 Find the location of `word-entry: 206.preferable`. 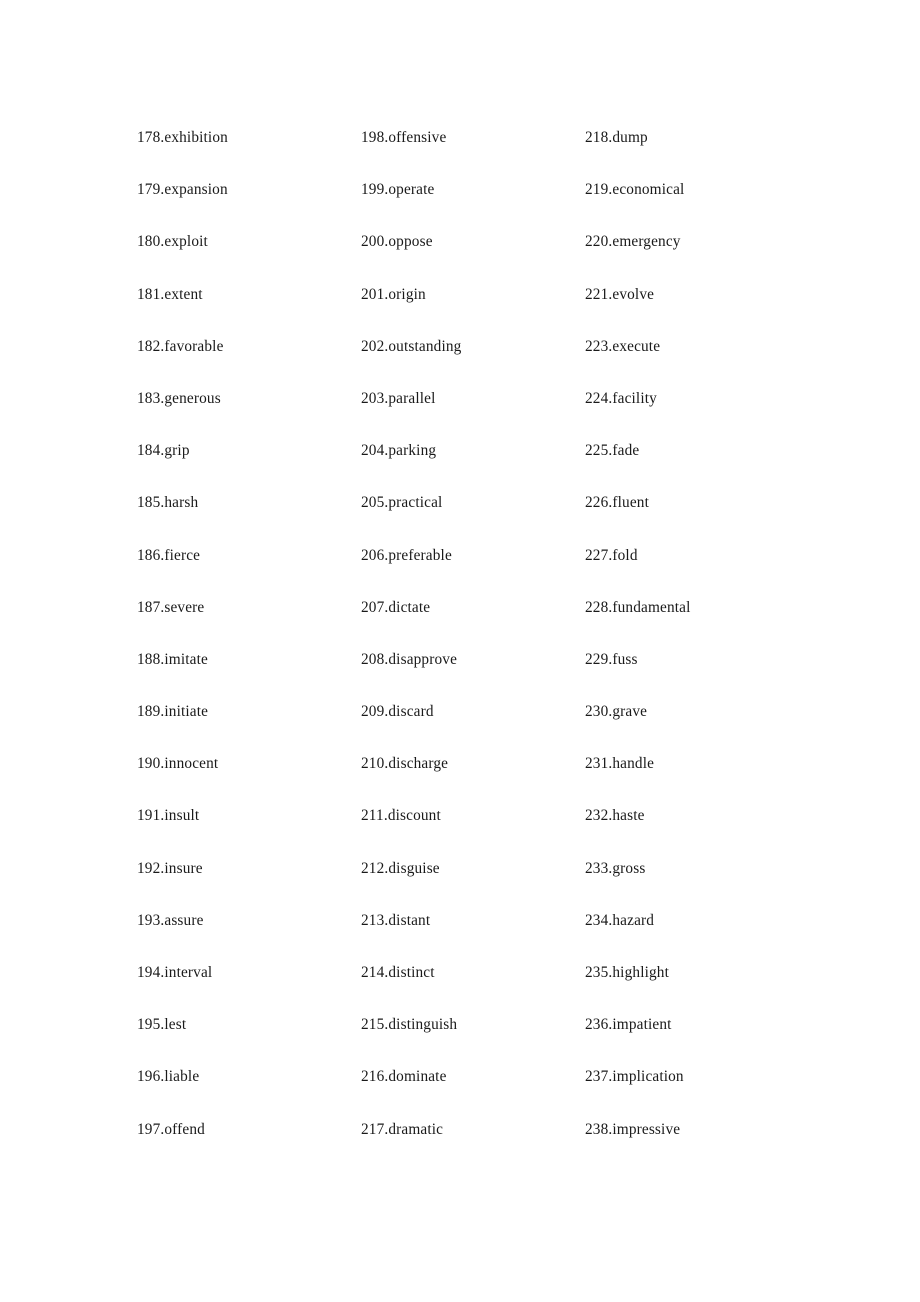

word-entry: 206.preferable is located at coordinates (406, 555).